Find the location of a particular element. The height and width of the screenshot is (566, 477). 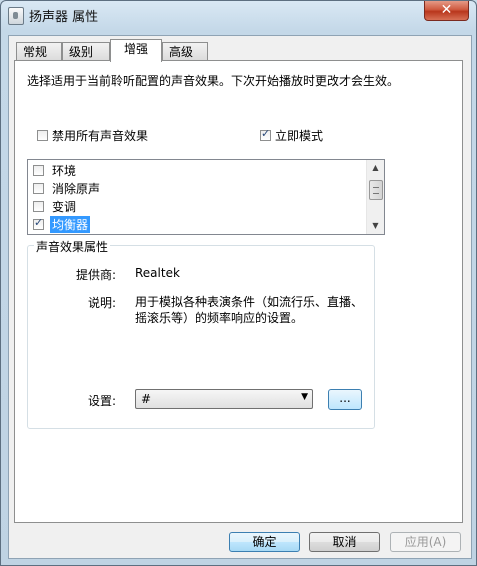

immediate-mode-checkbox is located at coordinates (265, 134).